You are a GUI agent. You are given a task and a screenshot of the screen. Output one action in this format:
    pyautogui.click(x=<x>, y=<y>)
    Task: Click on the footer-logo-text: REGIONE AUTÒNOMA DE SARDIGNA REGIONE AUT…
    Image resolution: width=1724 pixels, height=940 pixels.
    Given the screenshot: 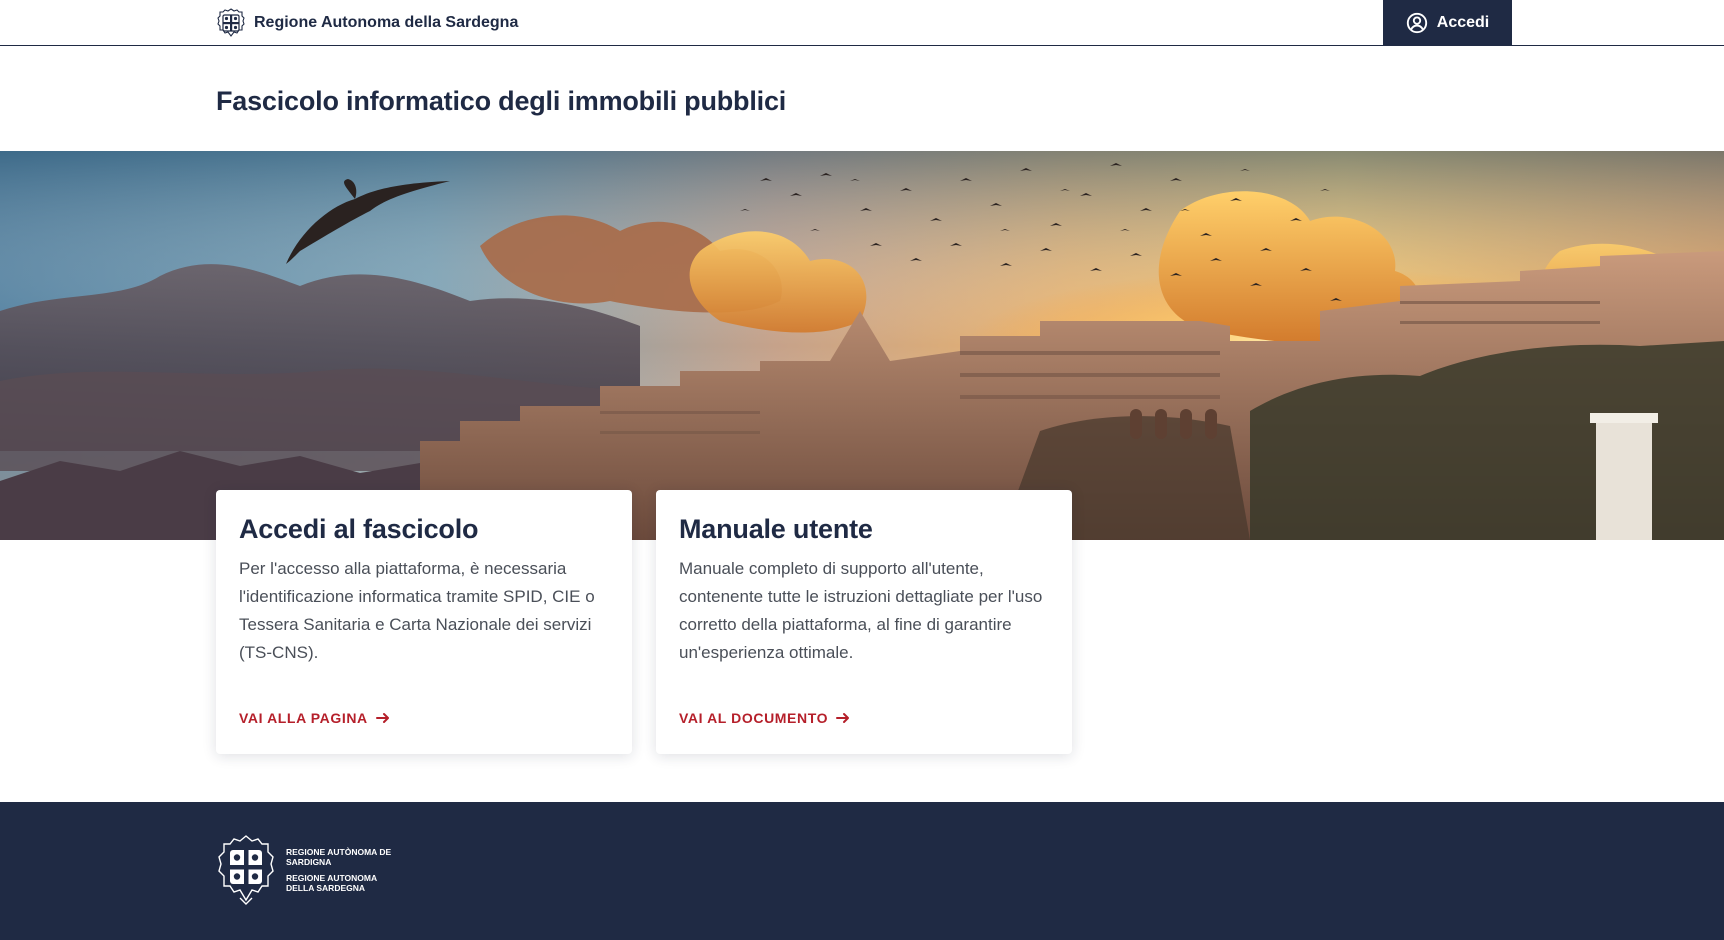 What is the action you would take?
    pyautogui.click(x=341, y=870)
    